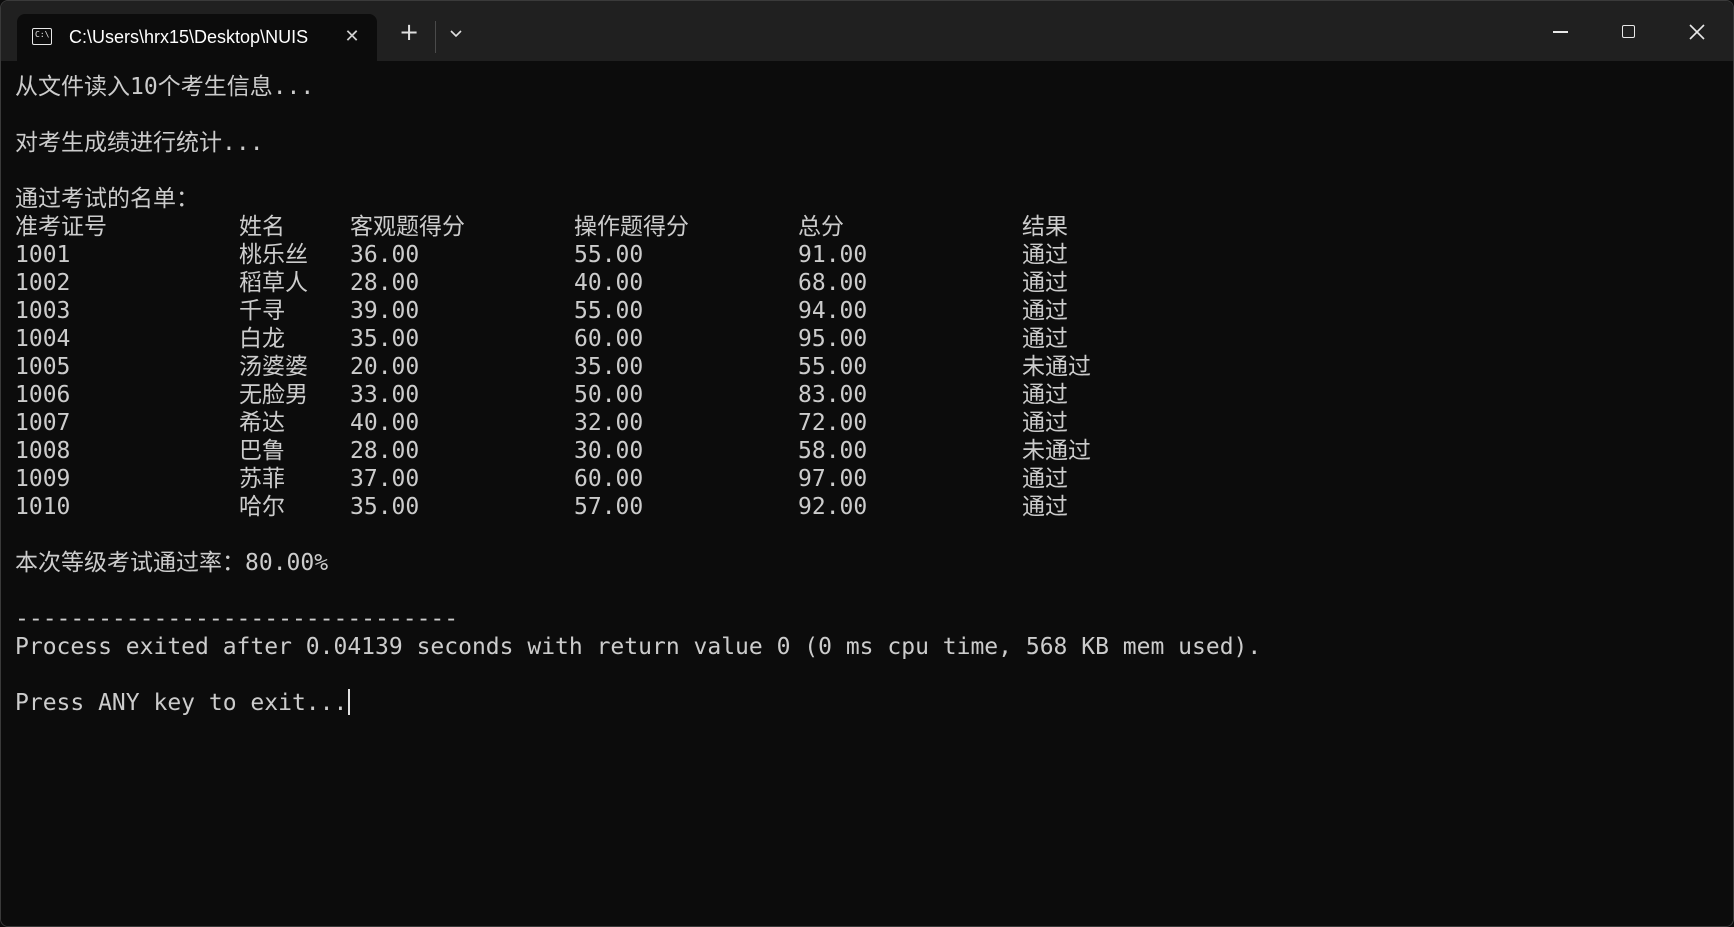 The height and width of the screenshot is (927, 1734). I want to click on header-name: 姓名, so click(262, 227).